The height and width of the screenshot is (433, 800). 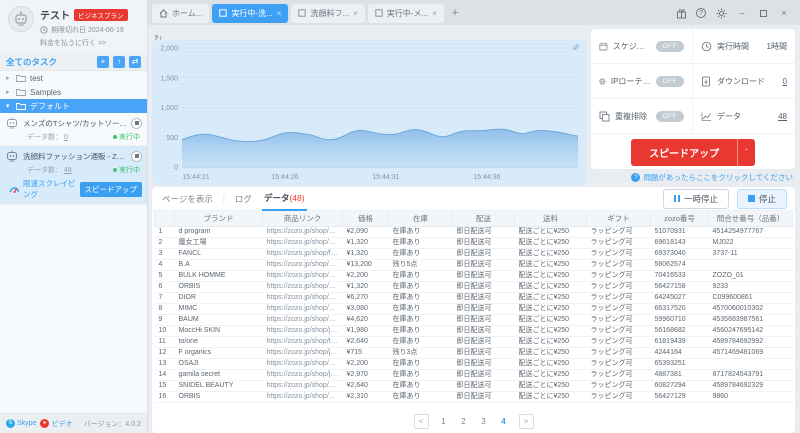 I want to click on page-number-4: 4, so click(x=504, y=421).